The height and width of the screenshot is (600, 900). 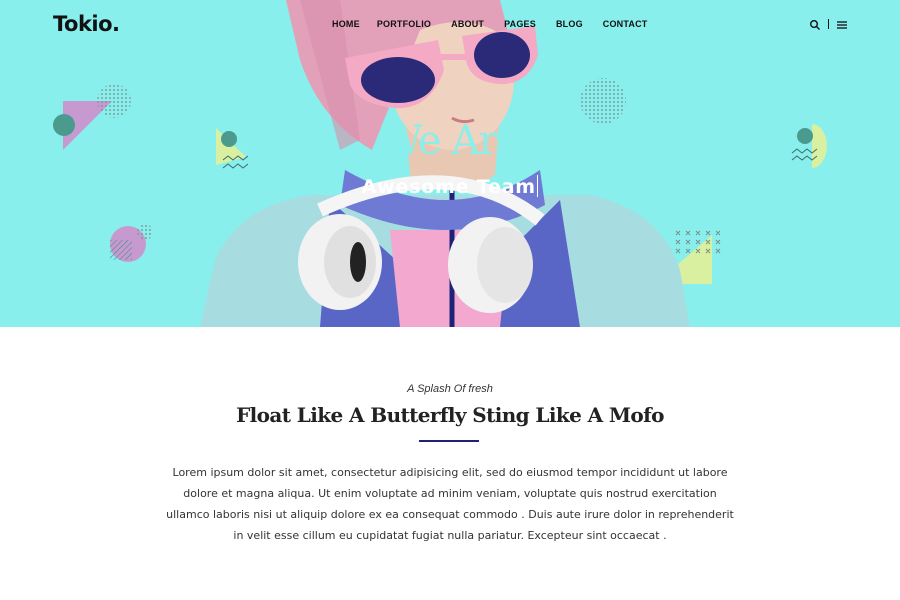 I want to click on nav-item-contact: CONTACT, so click(x=625, y=24).